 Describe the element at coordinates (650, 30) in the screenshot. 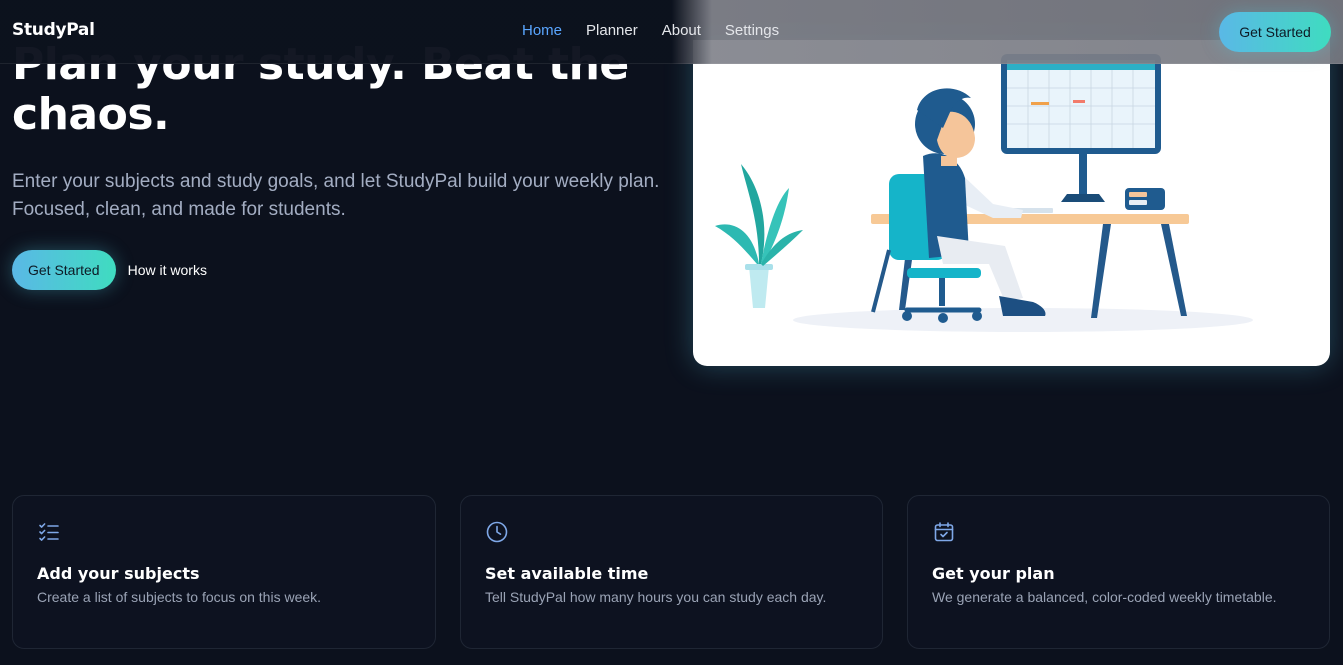

I see `main-nav: Home Planner About Settings` at that location.